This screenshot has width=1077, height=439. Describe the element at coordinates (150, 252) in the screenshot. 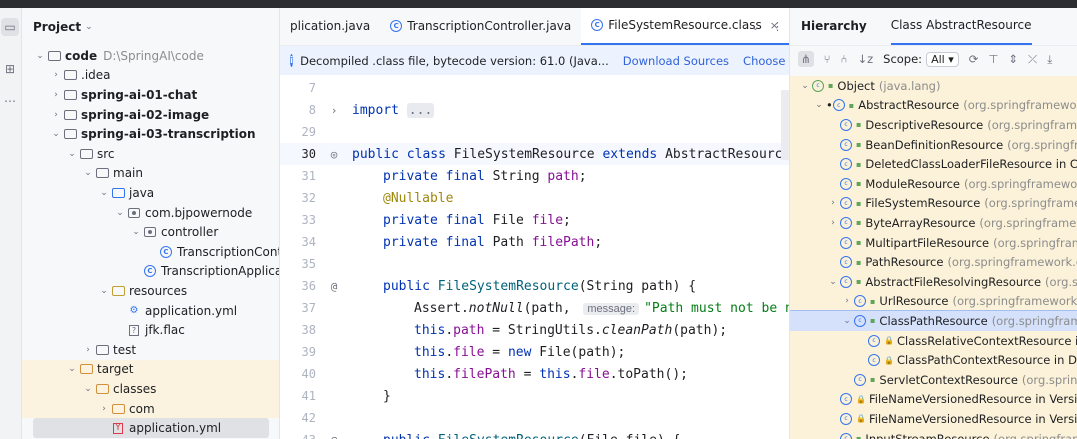

I see `tree-node: C TranscriptionControll` at that location.